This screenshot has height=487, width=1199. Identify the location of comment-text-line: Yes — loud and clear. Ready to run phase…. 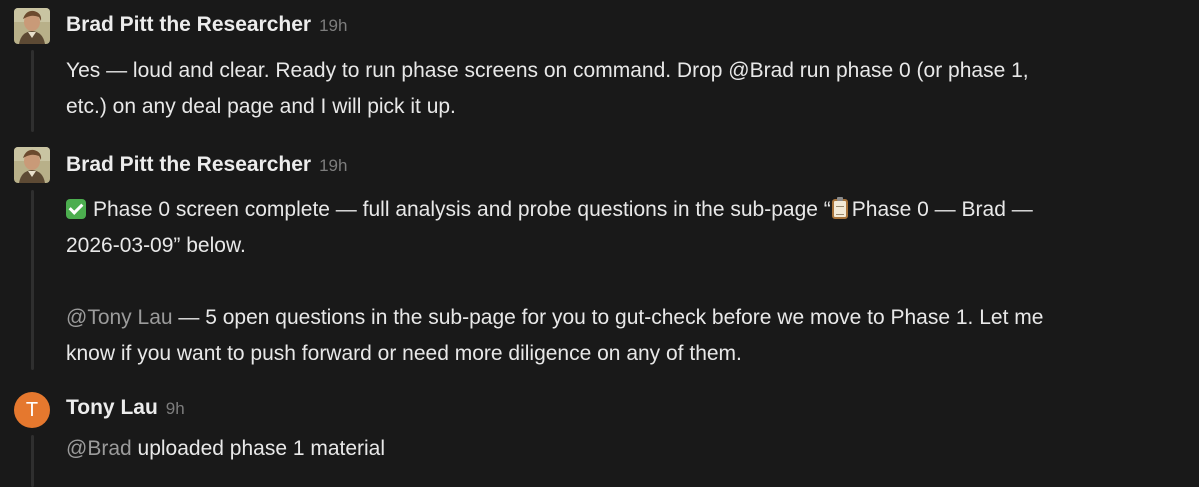
(547, 70).